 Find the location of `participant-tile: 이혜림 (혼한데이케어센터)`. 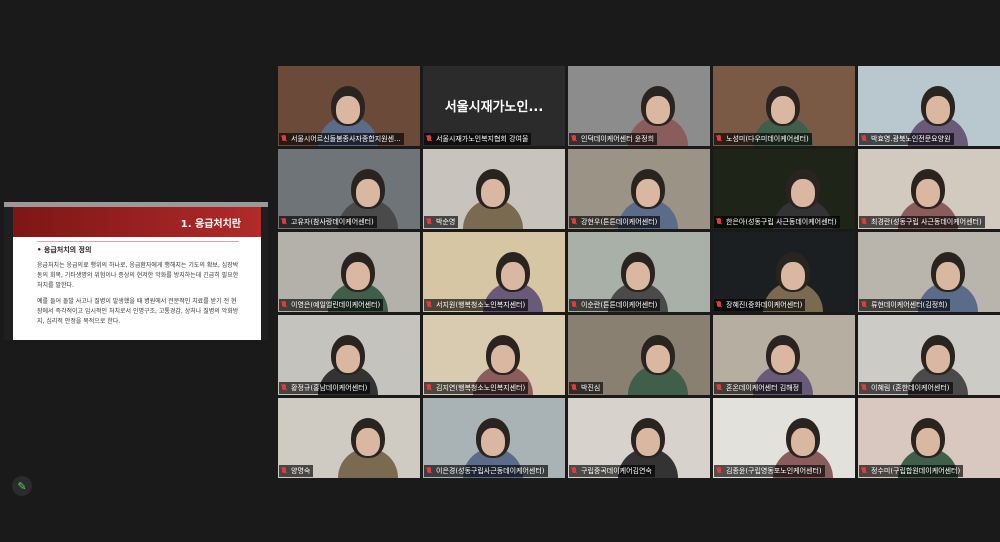

participant-tile: 이혜림 (혼한데이케어센터) is located at coordinates (929, 355).